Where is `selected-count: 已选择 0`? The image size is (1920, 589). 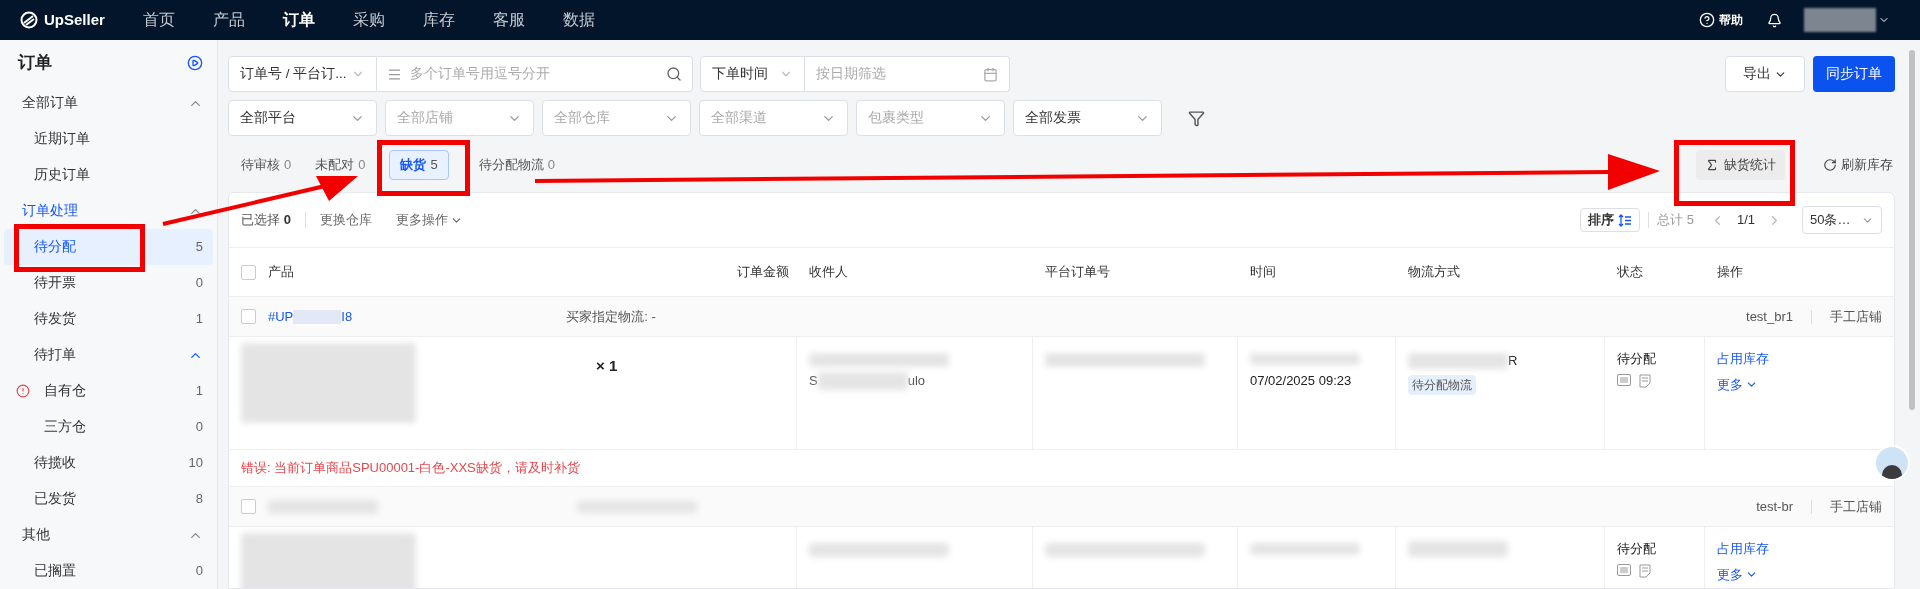 selected-count: 已选择 0 is located at coordinates (266, 220).